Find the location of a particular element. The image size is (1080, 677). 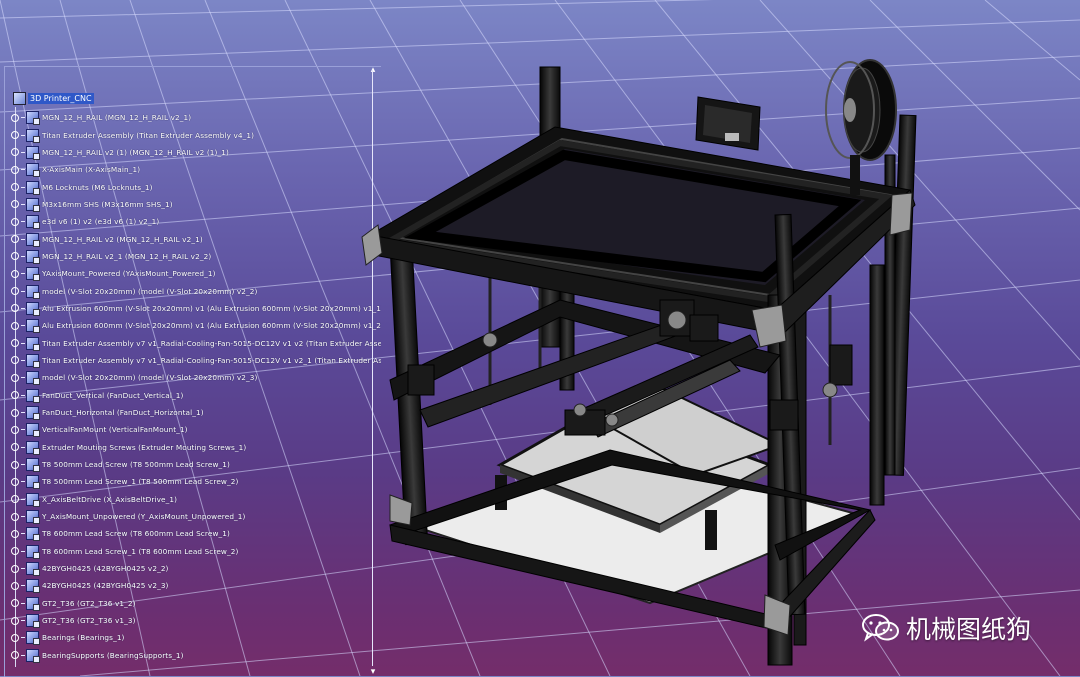

tree-item: X_AxisBeltDrive (X_AxisBeltDrive_1) is located at coordinates (193, 499).